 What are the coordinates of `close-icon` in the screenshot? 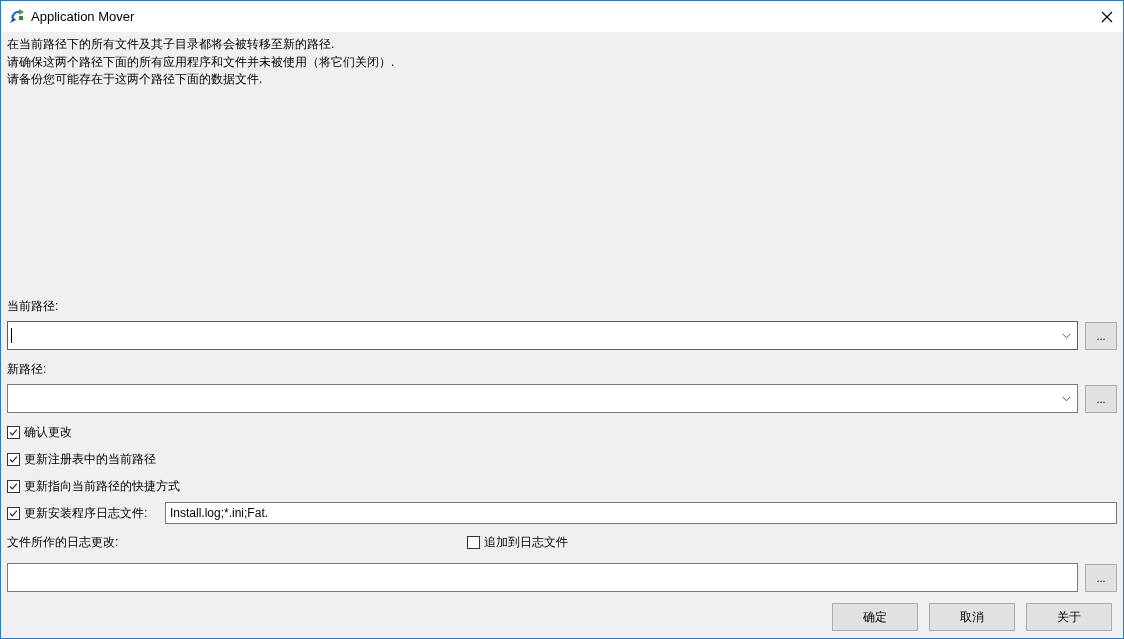 It's located at (1107, 16).